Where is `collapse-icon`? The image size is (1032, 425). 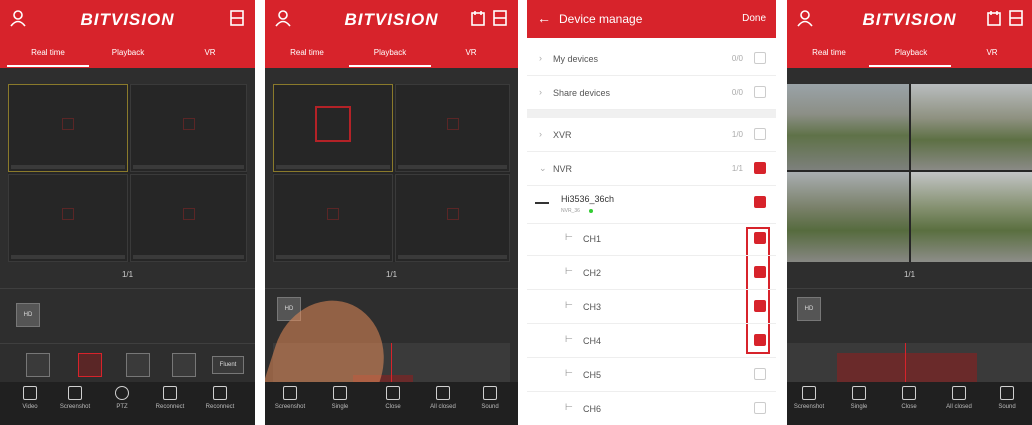
collapse-icon is located at coordinates (542, 203).